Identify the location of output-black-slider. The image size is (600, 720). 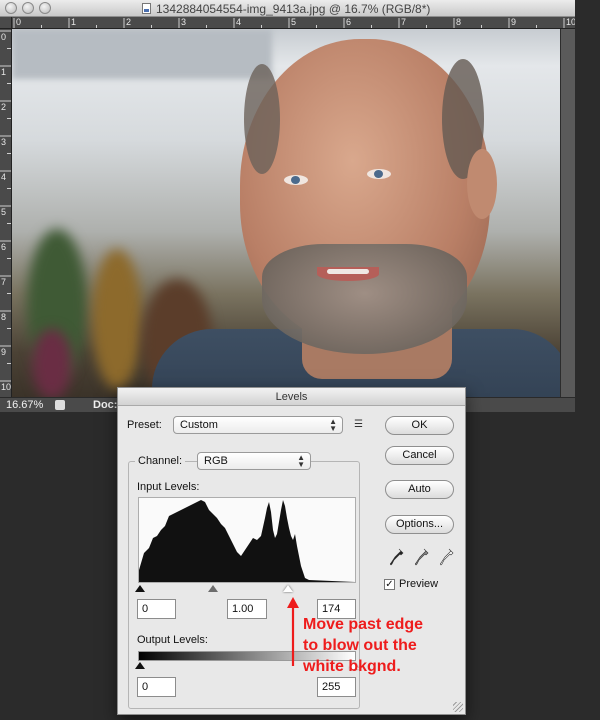
(140, 665).